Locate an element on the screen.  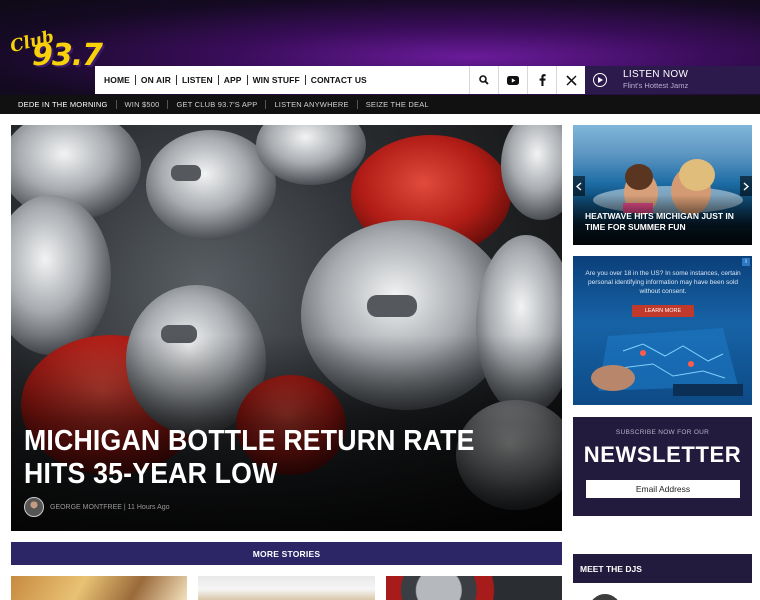
carousel-next-button is located at coordinates (746, 186).